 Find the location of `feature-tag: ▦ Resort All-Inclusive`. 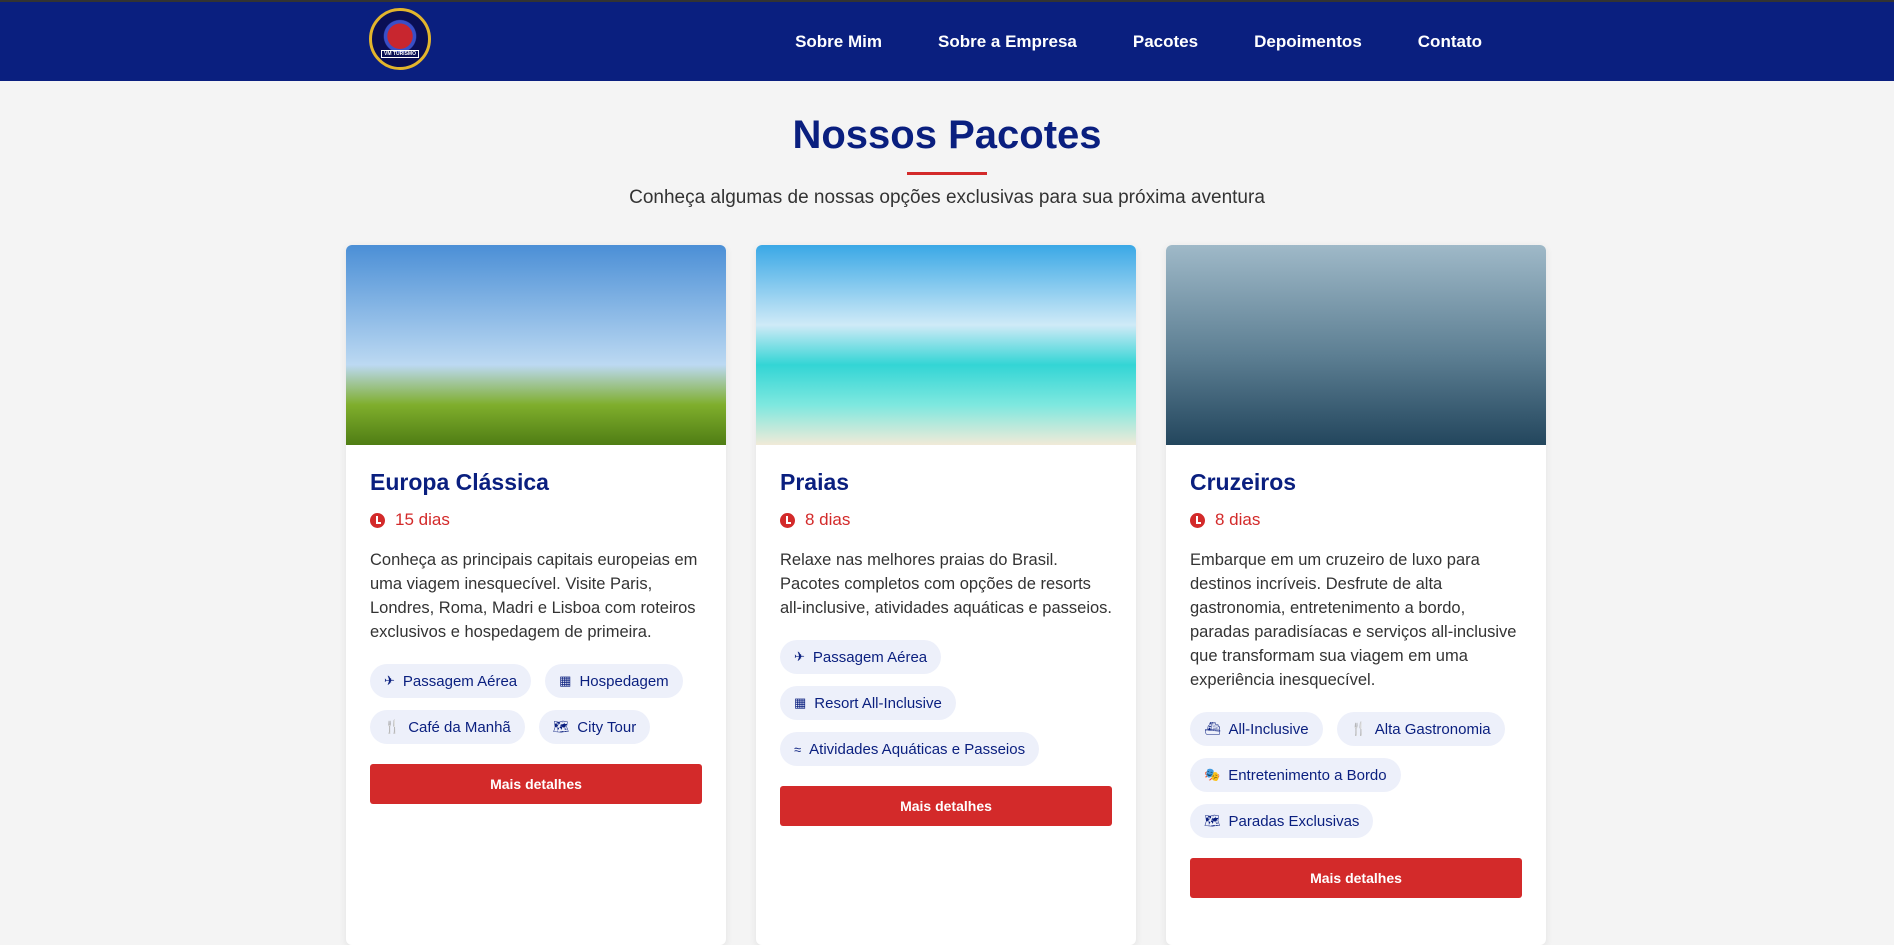

feature-tag: ▦ Resort All-Inclusive is located at coordinates (868, 703).